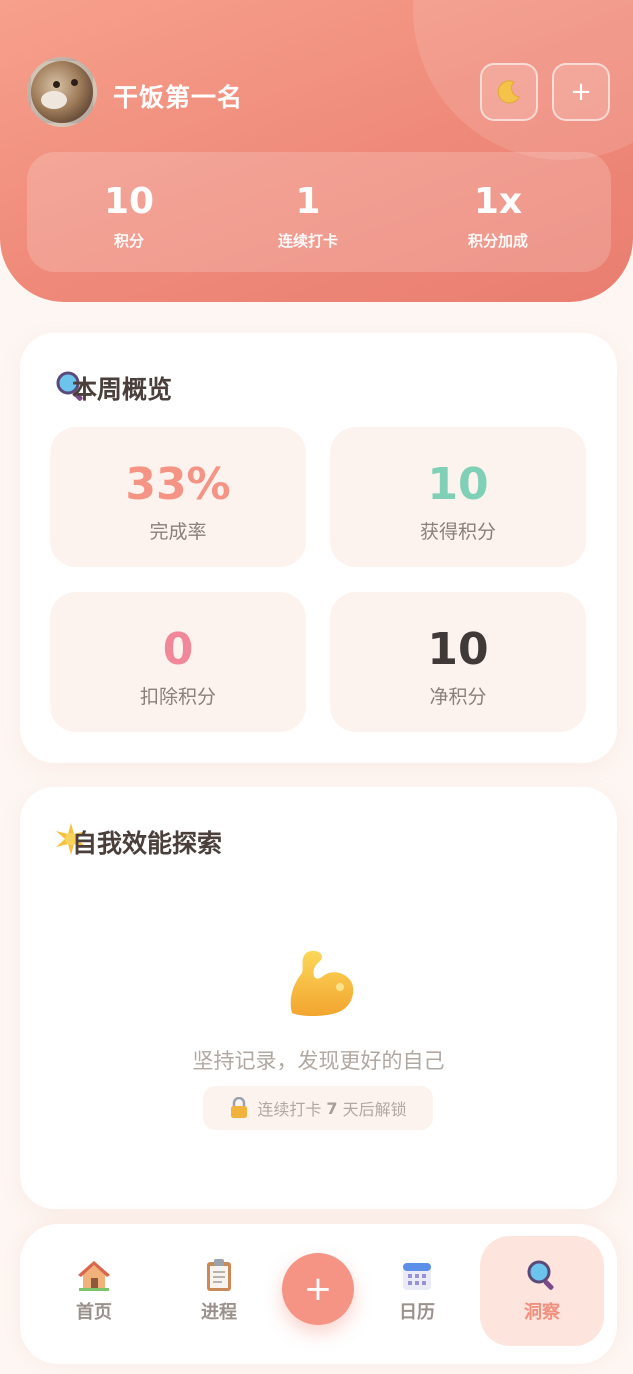 The image size is (633, 1374). What do you see at coordinates (374, 1109) in the screenshot?
I see `unlock-hint-suffix: 天后解锁` at bounding box center [374, 1109].